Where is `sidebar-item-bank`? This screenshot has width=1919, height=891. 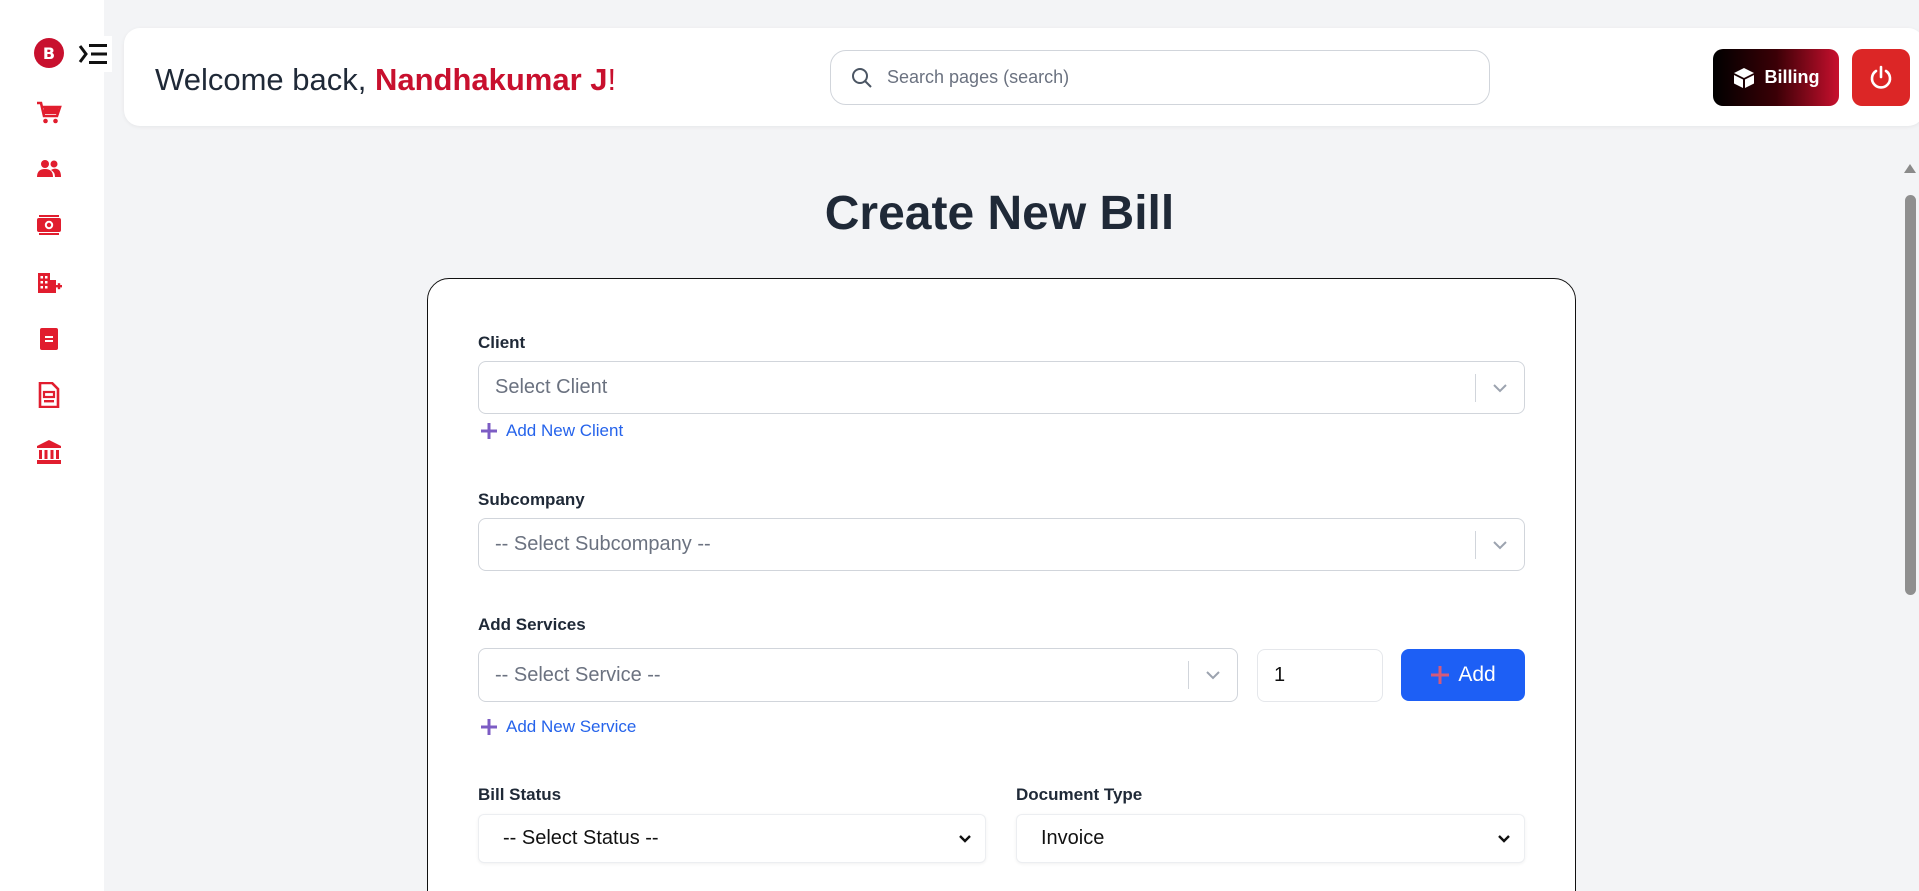 sidebar-item-bank is located at coordinates (49, 452).